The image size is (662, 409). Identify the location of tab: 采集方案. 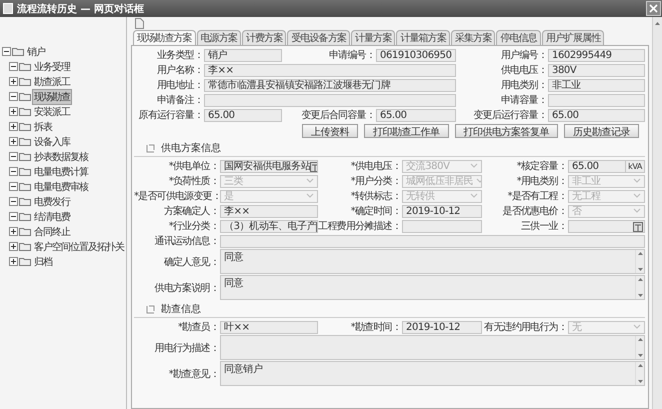
(473, 37).